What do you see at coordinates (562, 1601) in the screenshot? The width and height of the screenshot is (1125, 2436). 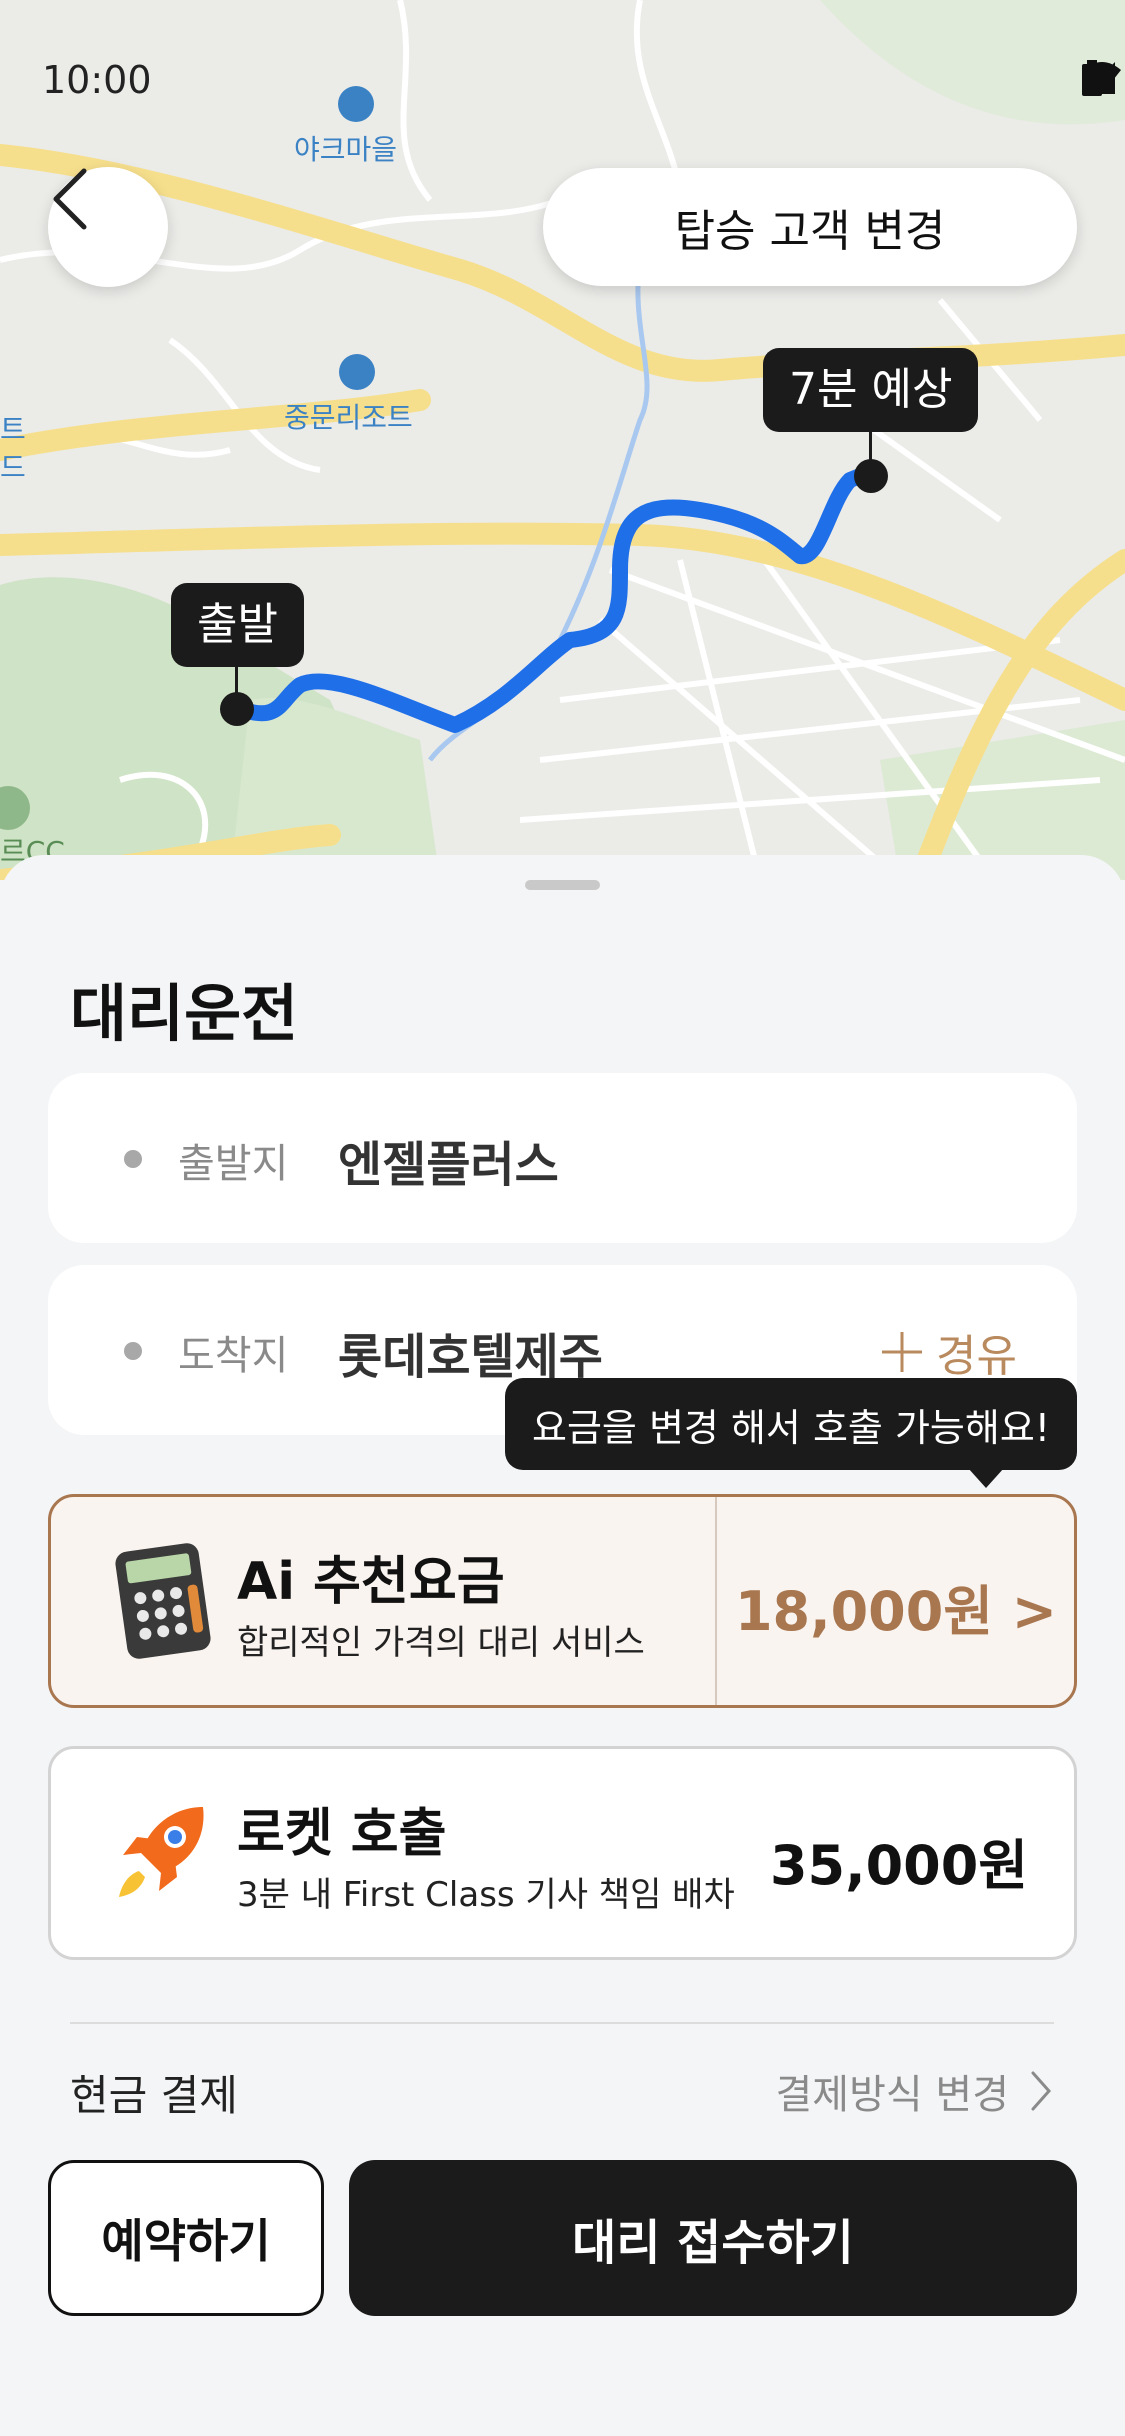 I see `fare-option-ai: Ai 추천요금 합리적인 가격의 대리 서비스 18,000원 >` at bounding box center [562, 1601].